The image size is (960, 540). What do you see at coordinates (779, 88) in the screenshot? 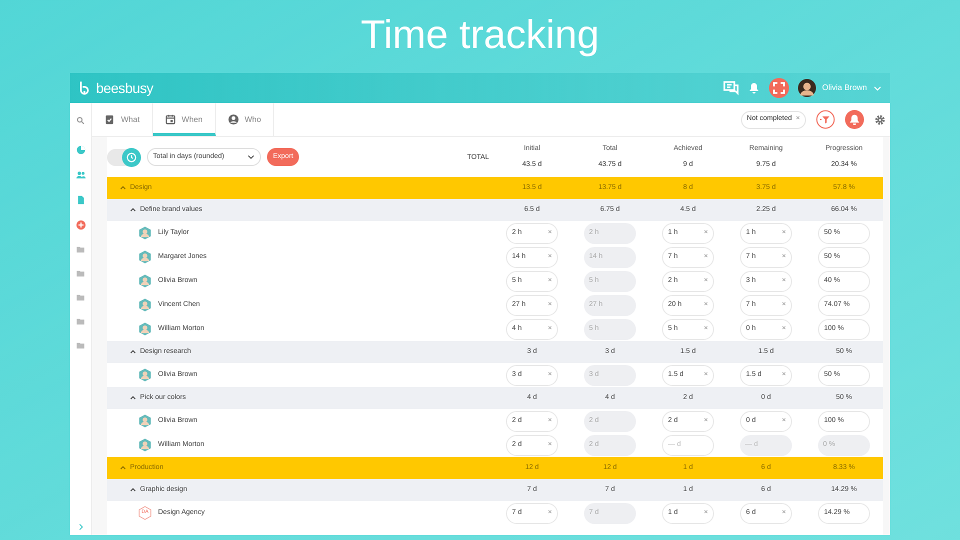
I see `fullscreen-icon` at bounding box center [779, 88].